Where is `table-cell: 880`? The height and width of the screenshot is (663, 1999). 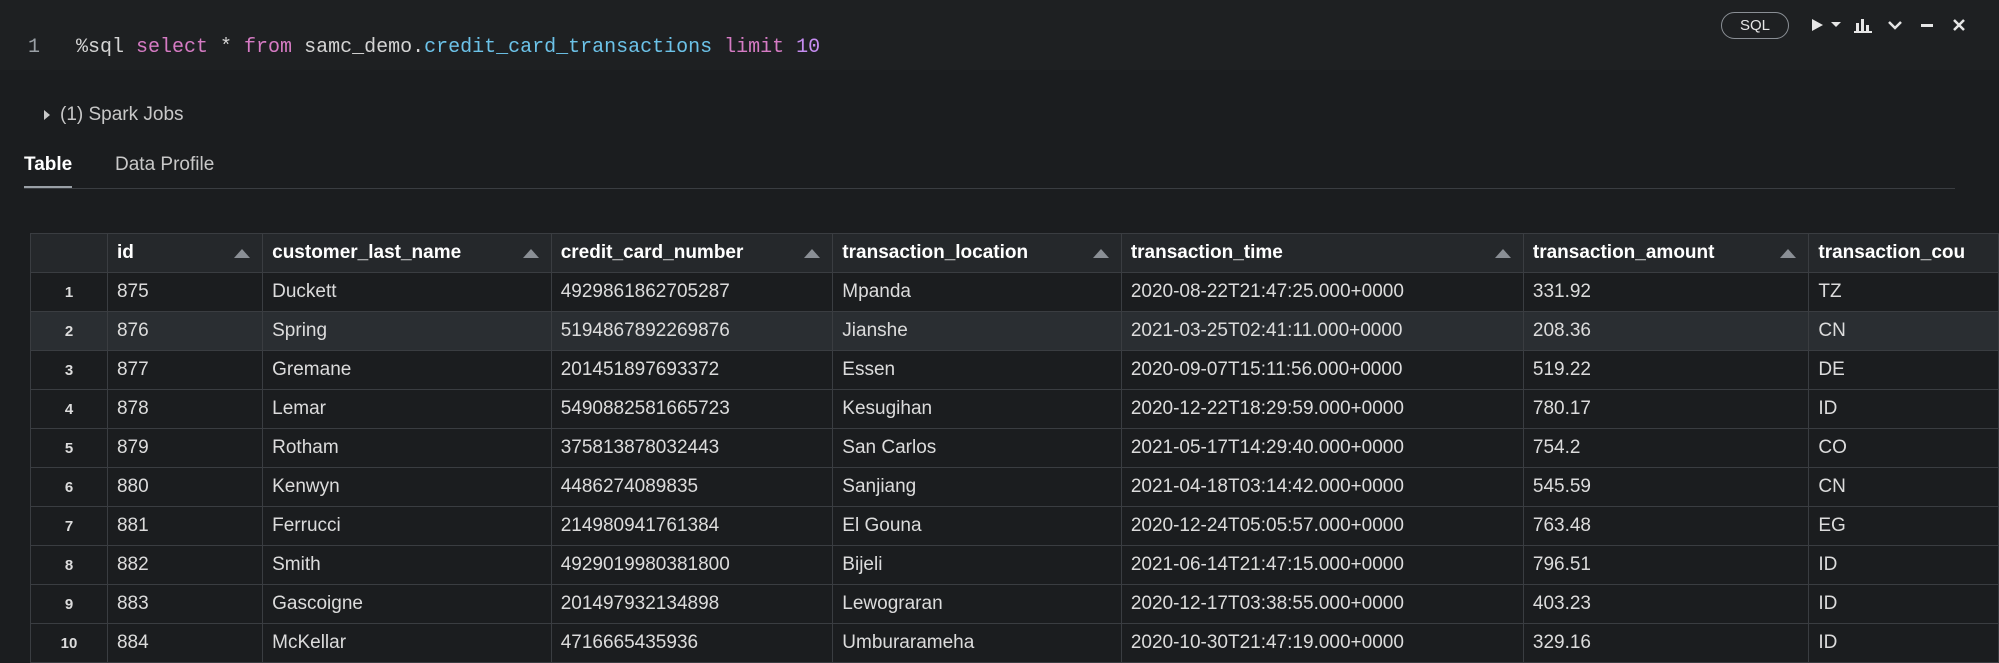
table-cell: 880 is located at coordinates (185, 487).